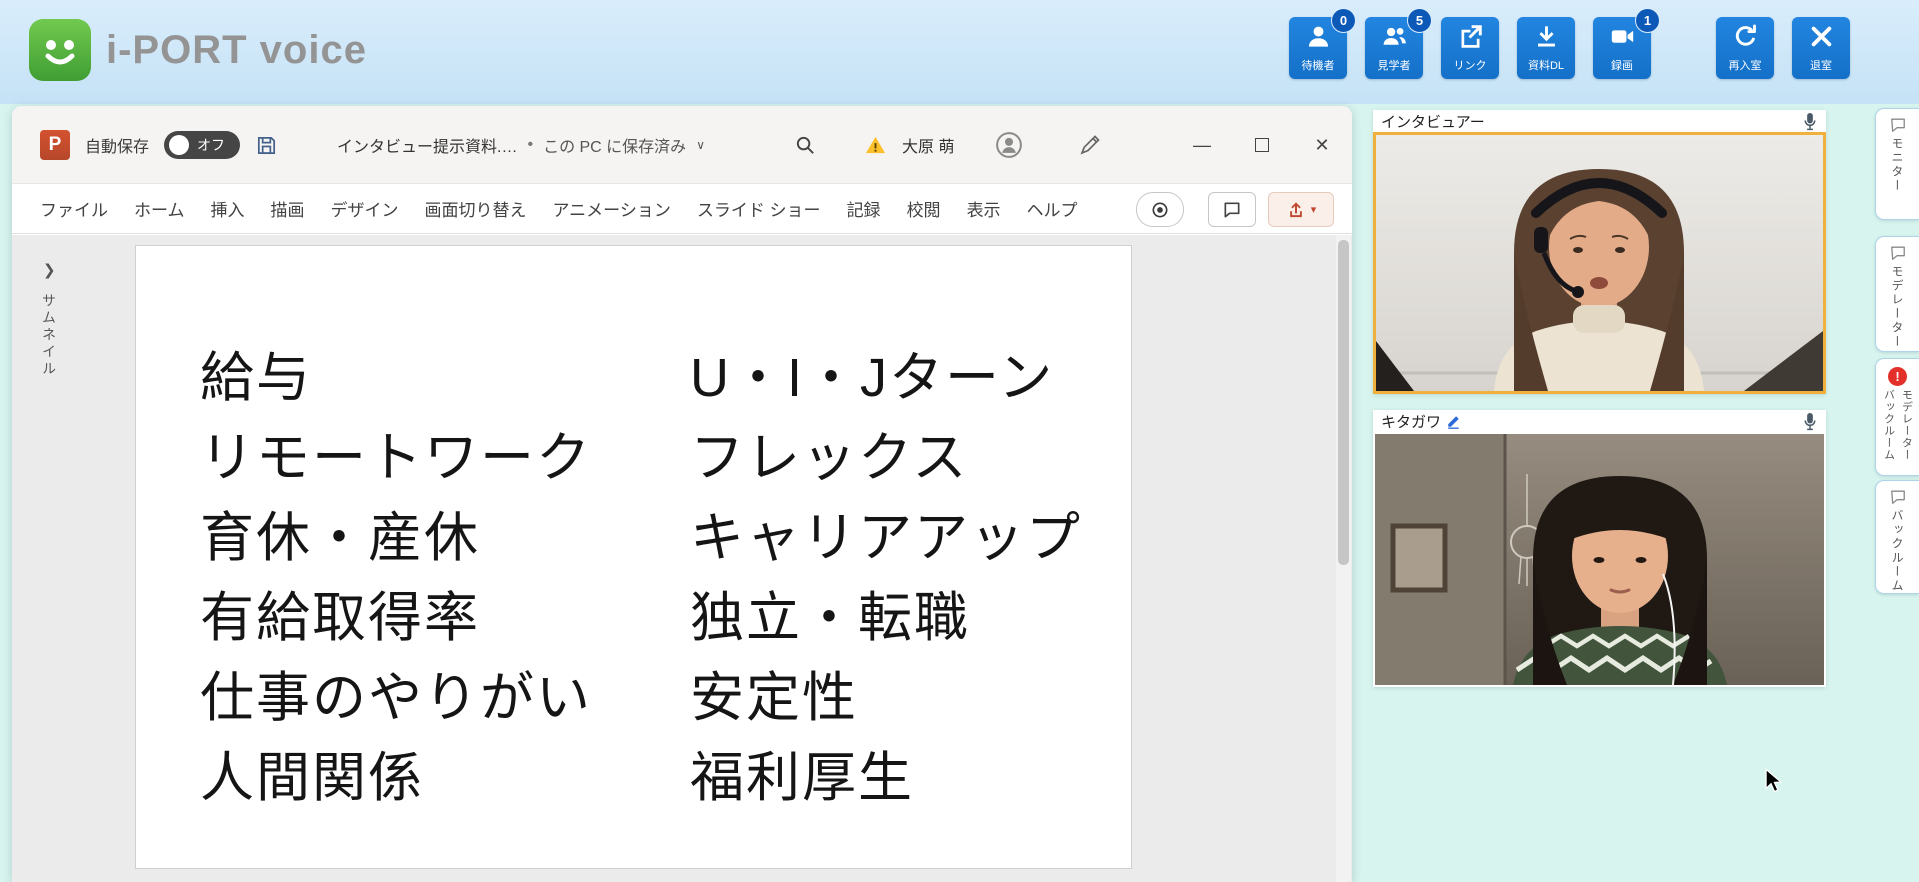 The image size is (1919, 882). What do you see at coordinates (1821, 66) in the screenshot?
I see `exit-label: 退室` at bounding box center [1821, 66].